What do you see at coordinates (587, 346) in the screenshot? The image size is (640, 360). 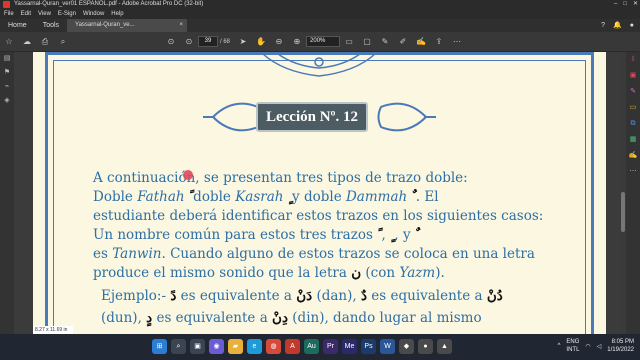 I see `wifi-icon: ◠` at bounding box center [587, 346].